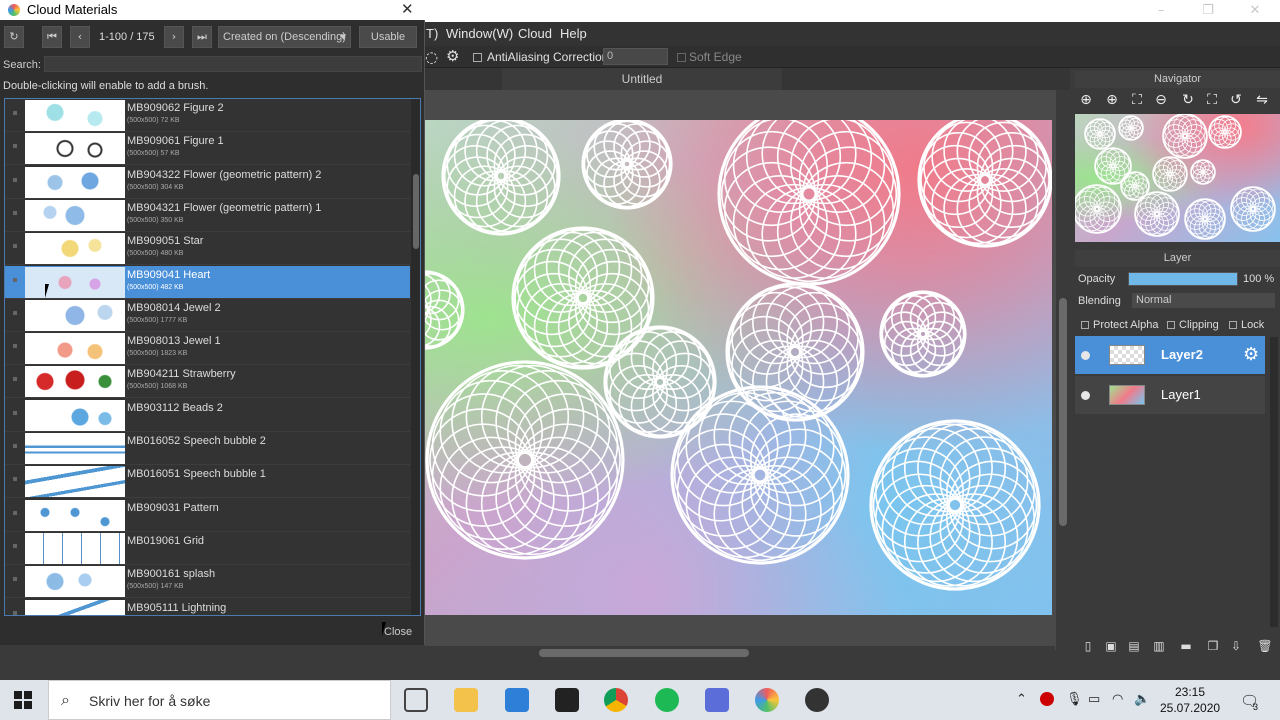  I want to click on layer-row-layer2: Layer2 ⚙, so click(1170, 355).